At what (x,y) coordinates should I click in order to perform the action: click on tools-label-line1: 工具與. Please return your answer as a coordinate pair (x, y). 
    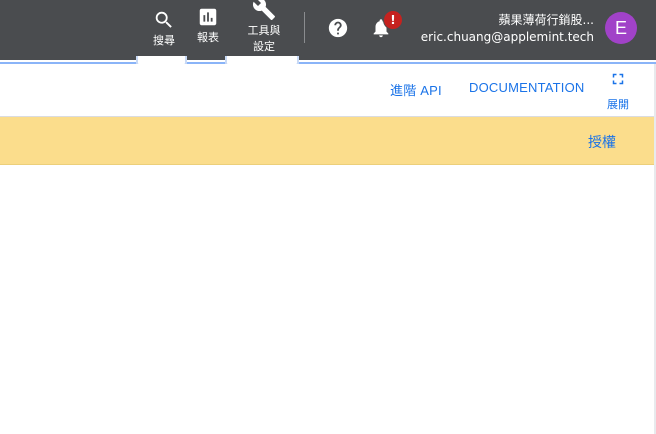
    Looking at the image, I should click on (264, 30).